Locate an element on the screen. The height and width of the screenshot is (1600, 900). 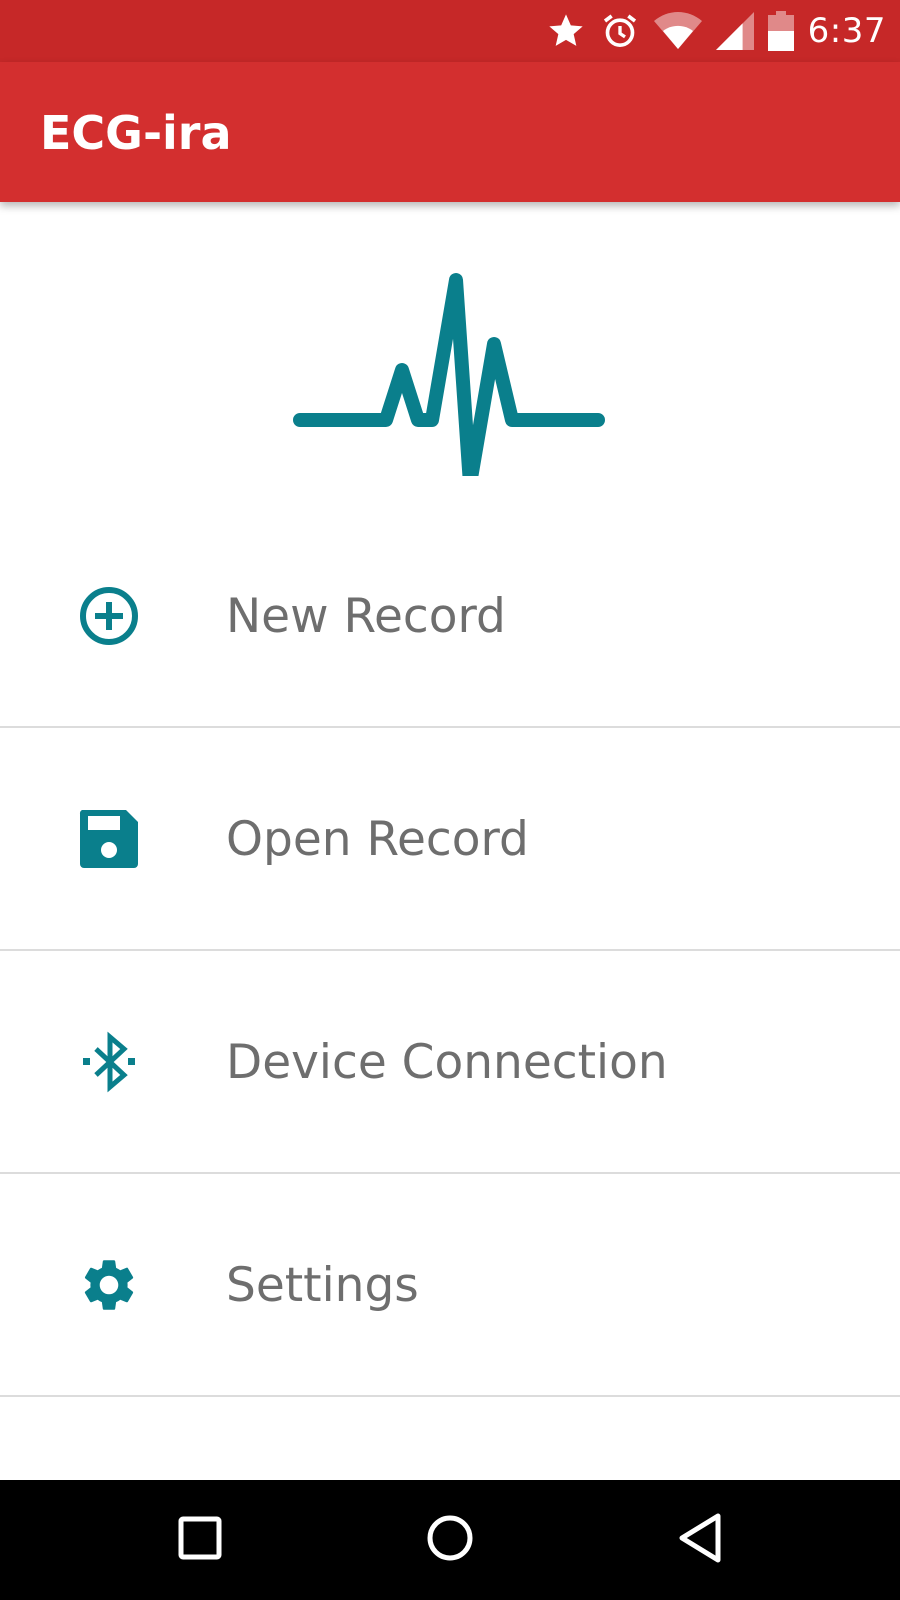
recents-button is located at coordinates (200, 1540).